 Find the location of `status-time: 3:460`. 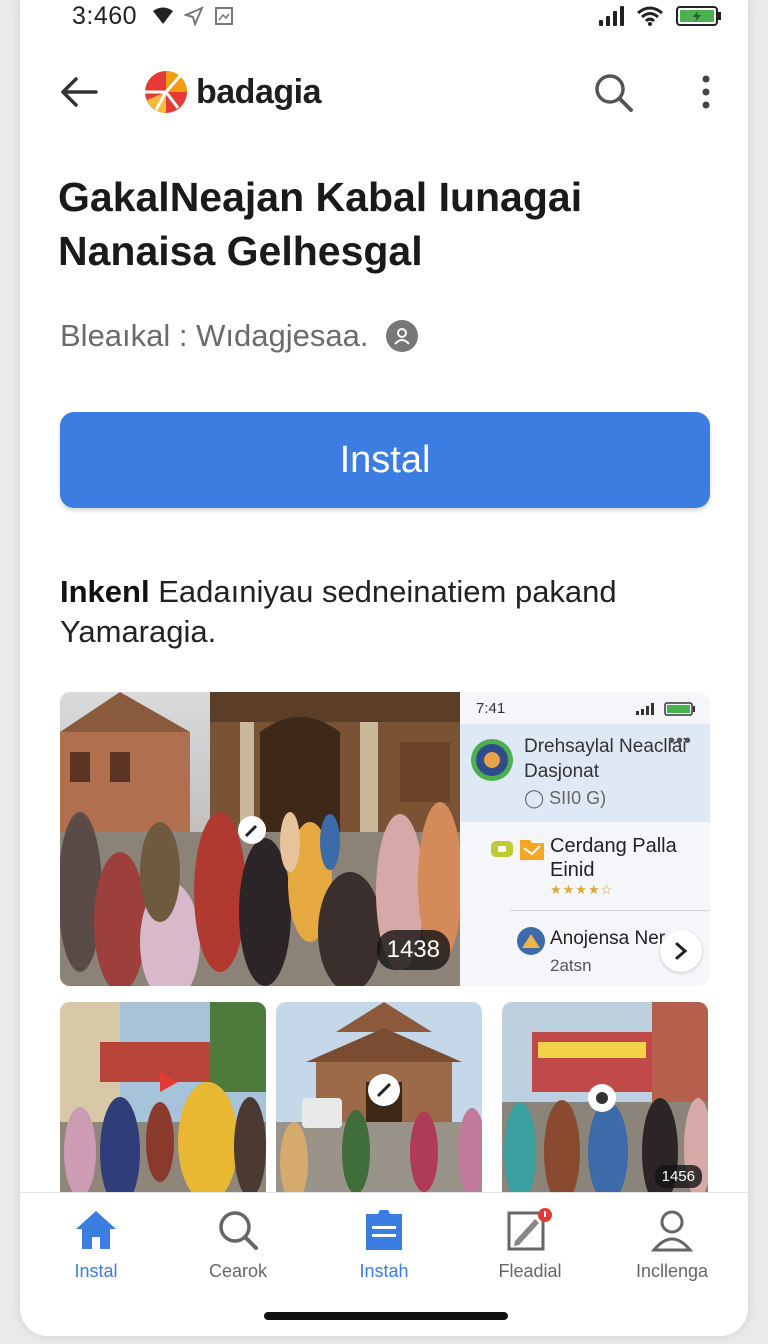

status-time: 3:460 is located at coordinates (105, 16).